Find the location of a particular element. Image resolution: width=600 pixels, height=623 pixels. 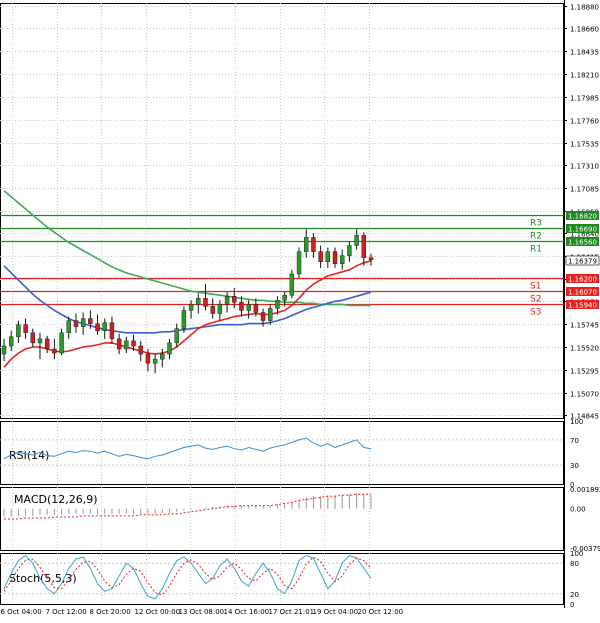

level-value-label: 1.16690 is located at coordinates (582, 230).